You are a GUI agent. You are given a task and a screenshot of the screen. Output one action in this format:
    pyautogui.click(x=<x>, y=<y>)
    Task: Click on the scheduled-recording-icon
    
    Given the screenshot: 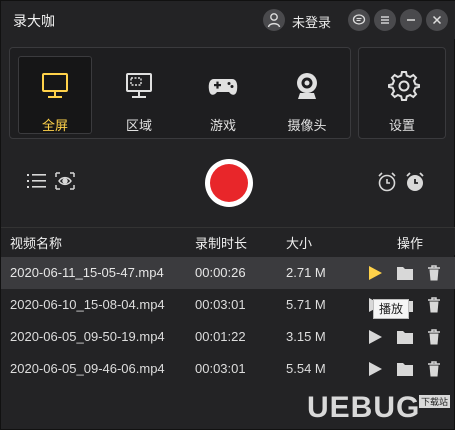 What is the action you would take?
    pyautogui.click(x=415, y=182)
    